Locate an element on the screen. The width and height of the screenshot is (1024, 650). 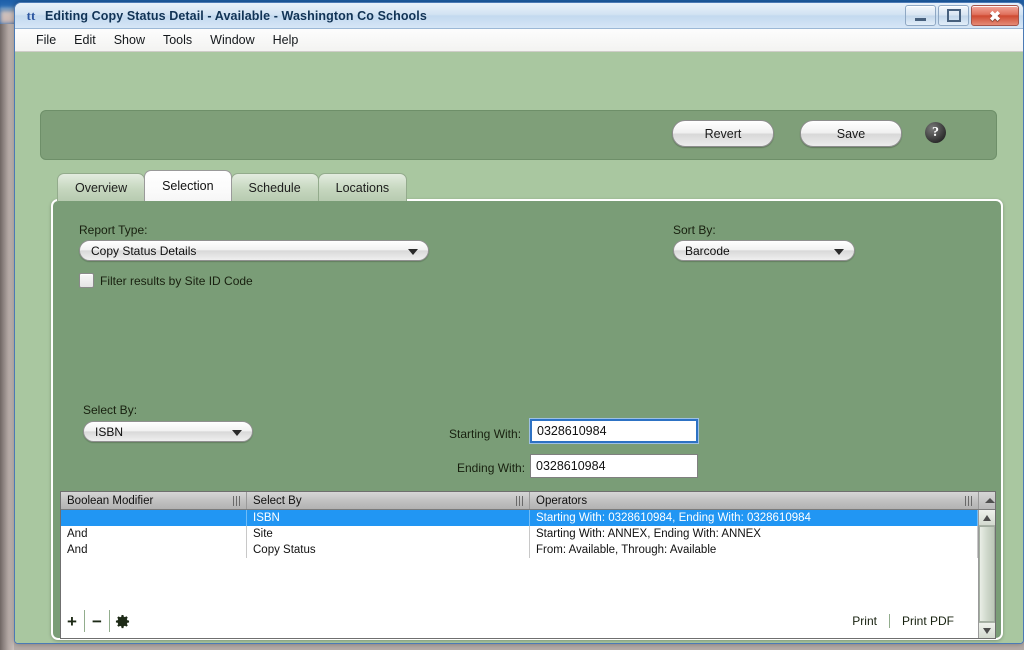
scroll-up-button is located at coordinates (987, 518).